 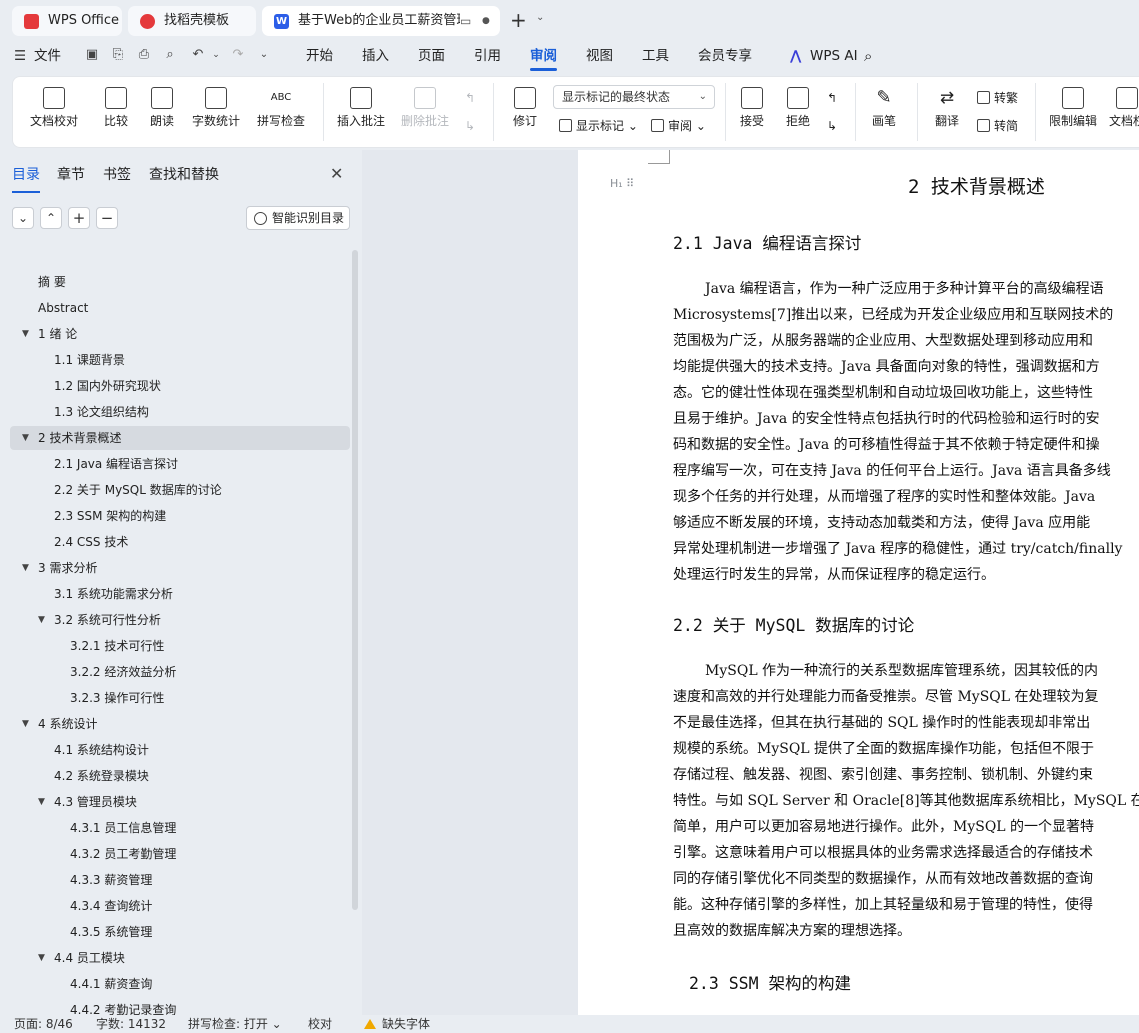 What do you see at coordinates (180, 412) in the screenshot?
I see `toc-item: 1.3 论文组织结构` at bounding box center [180, 412].